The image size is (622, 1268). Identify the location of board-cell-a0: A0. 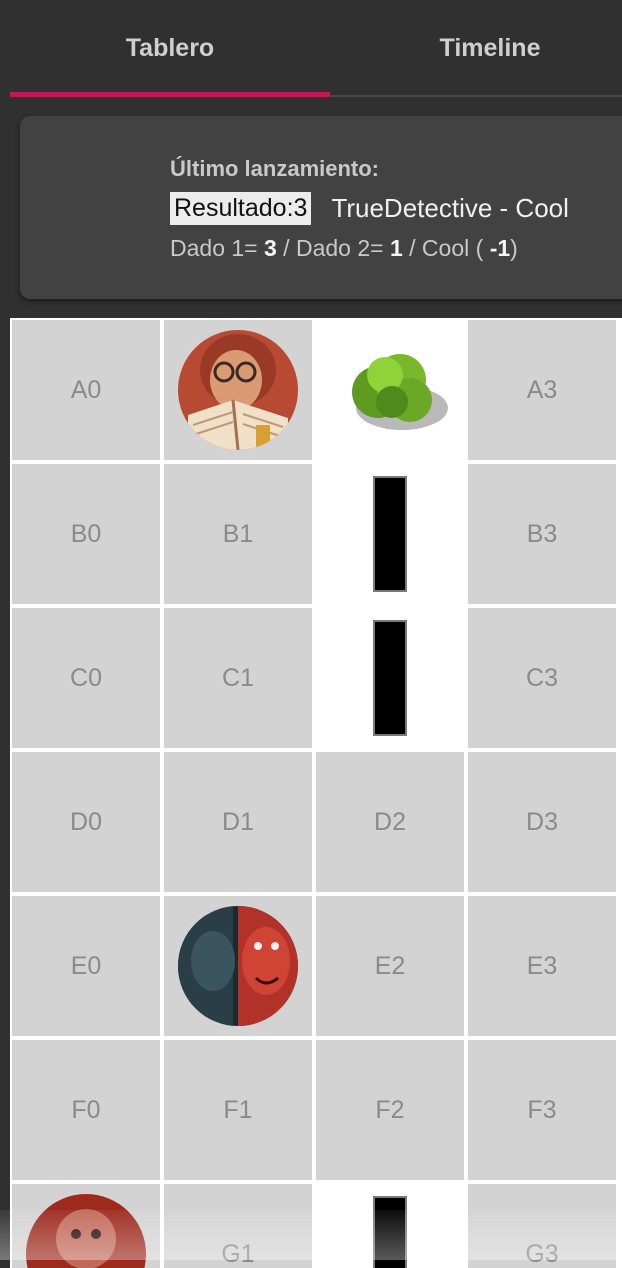
(86, 390).